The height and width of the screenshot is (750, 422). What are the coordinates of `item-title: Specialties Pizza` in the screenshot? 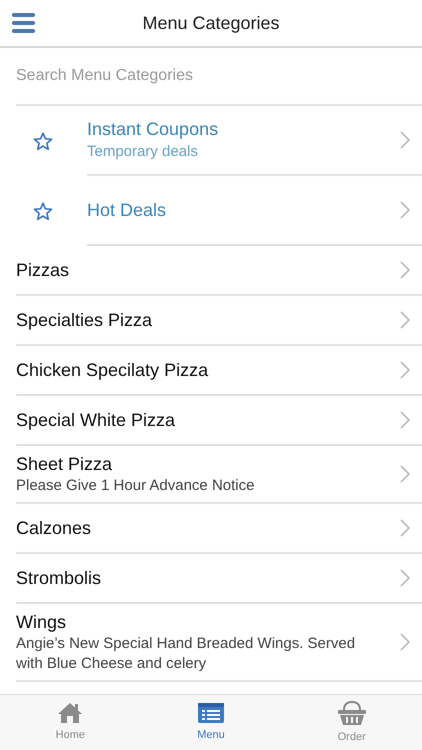 It's located at (85, 320).